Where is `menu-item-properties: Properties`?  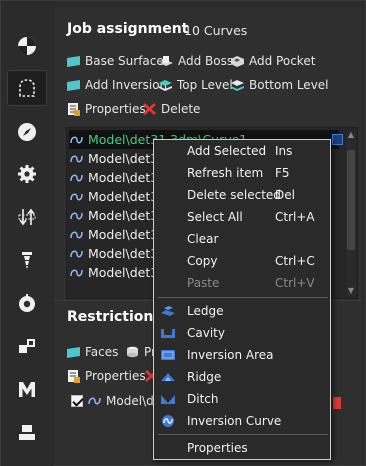 menu-item-properties: Properties is located at coordinates (242, 448).